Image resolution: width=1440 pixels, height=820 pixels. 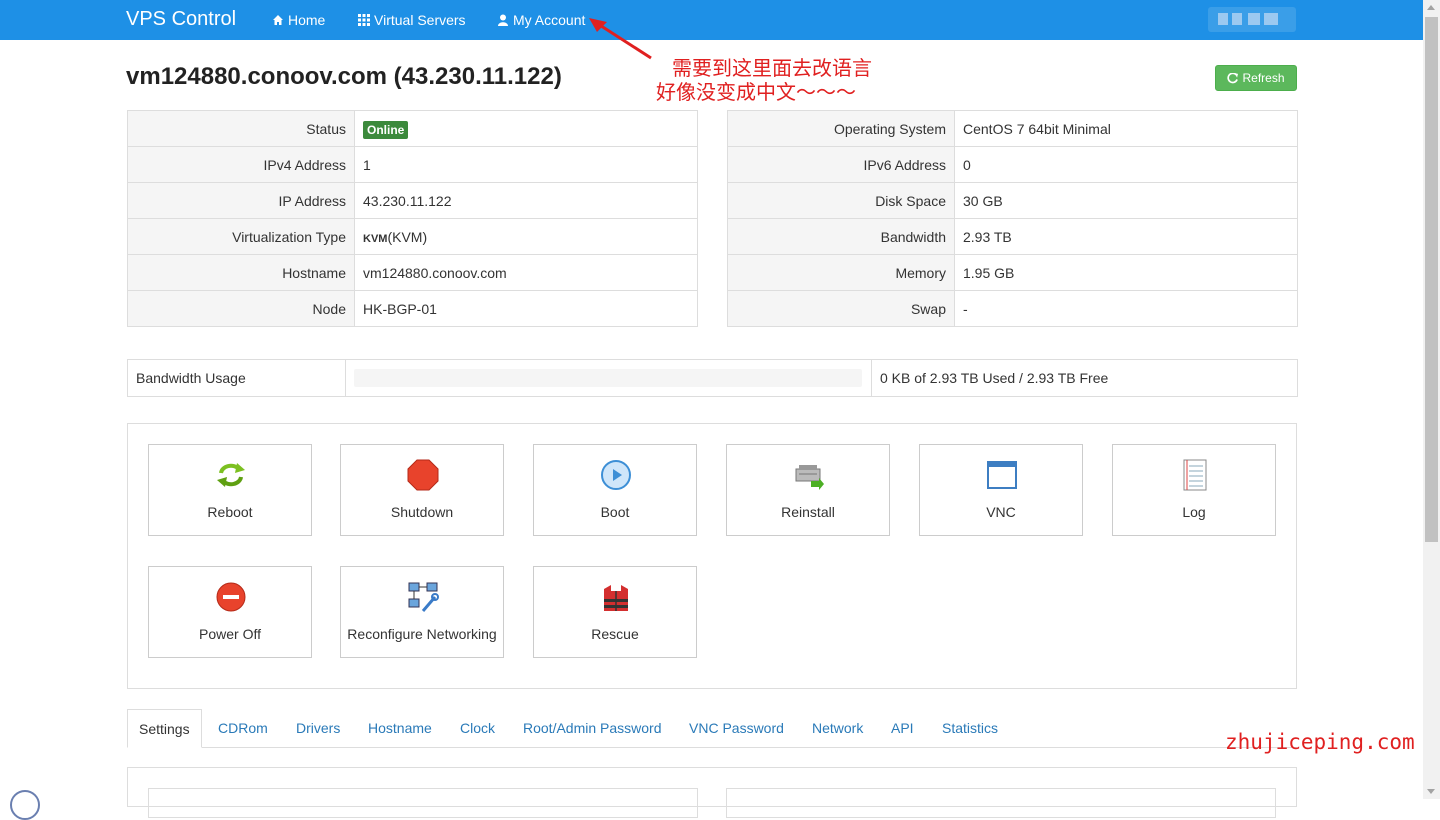 What do you see at coordinates (608, 378) in the screenshot?
I see `bandwidth-progress-bar` at bounding box center [608, 378].